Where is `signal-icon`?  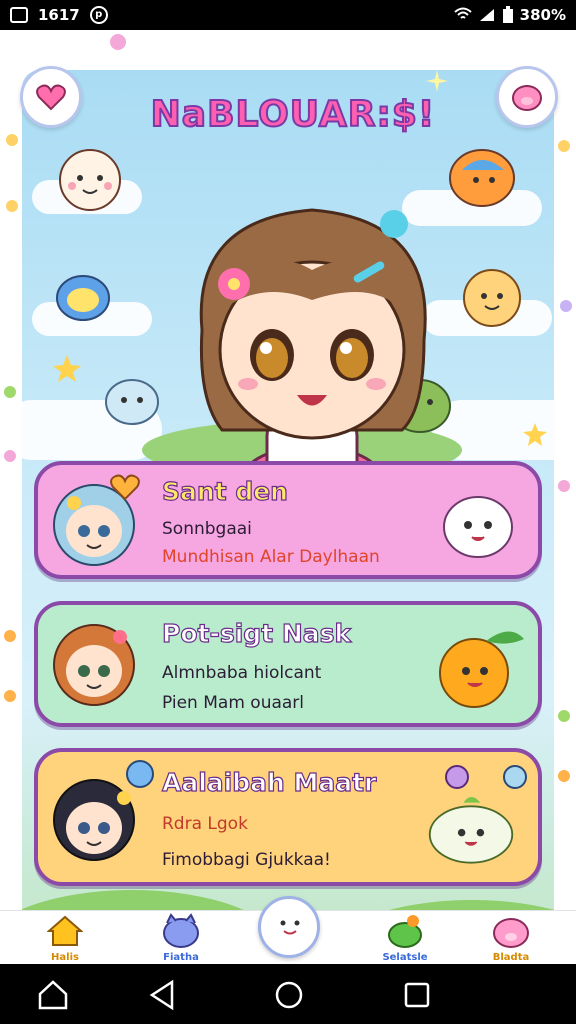
signal-icon is located at coordinates (486, 15).